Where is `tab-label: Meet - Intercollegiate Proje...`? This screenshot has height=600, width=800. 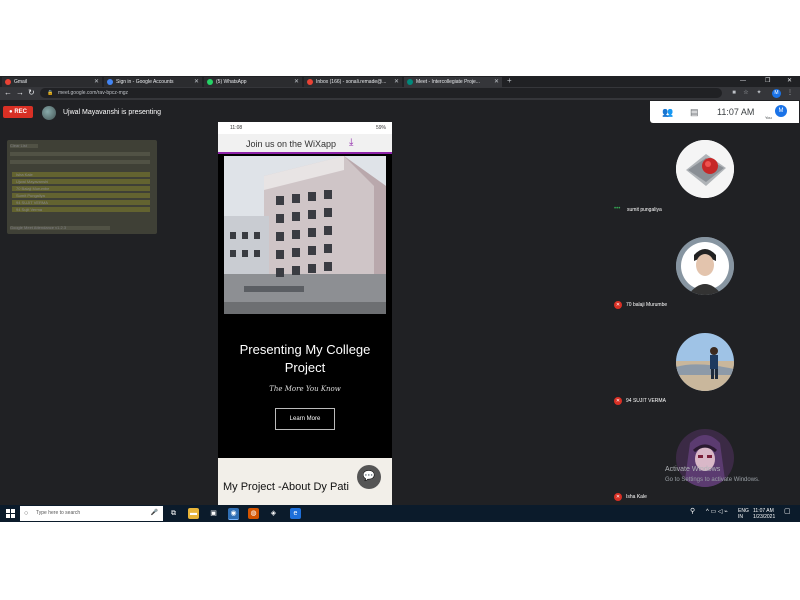 tab-label: Meet - Intercollegiate Proje... is located at coordinates (448, 82).